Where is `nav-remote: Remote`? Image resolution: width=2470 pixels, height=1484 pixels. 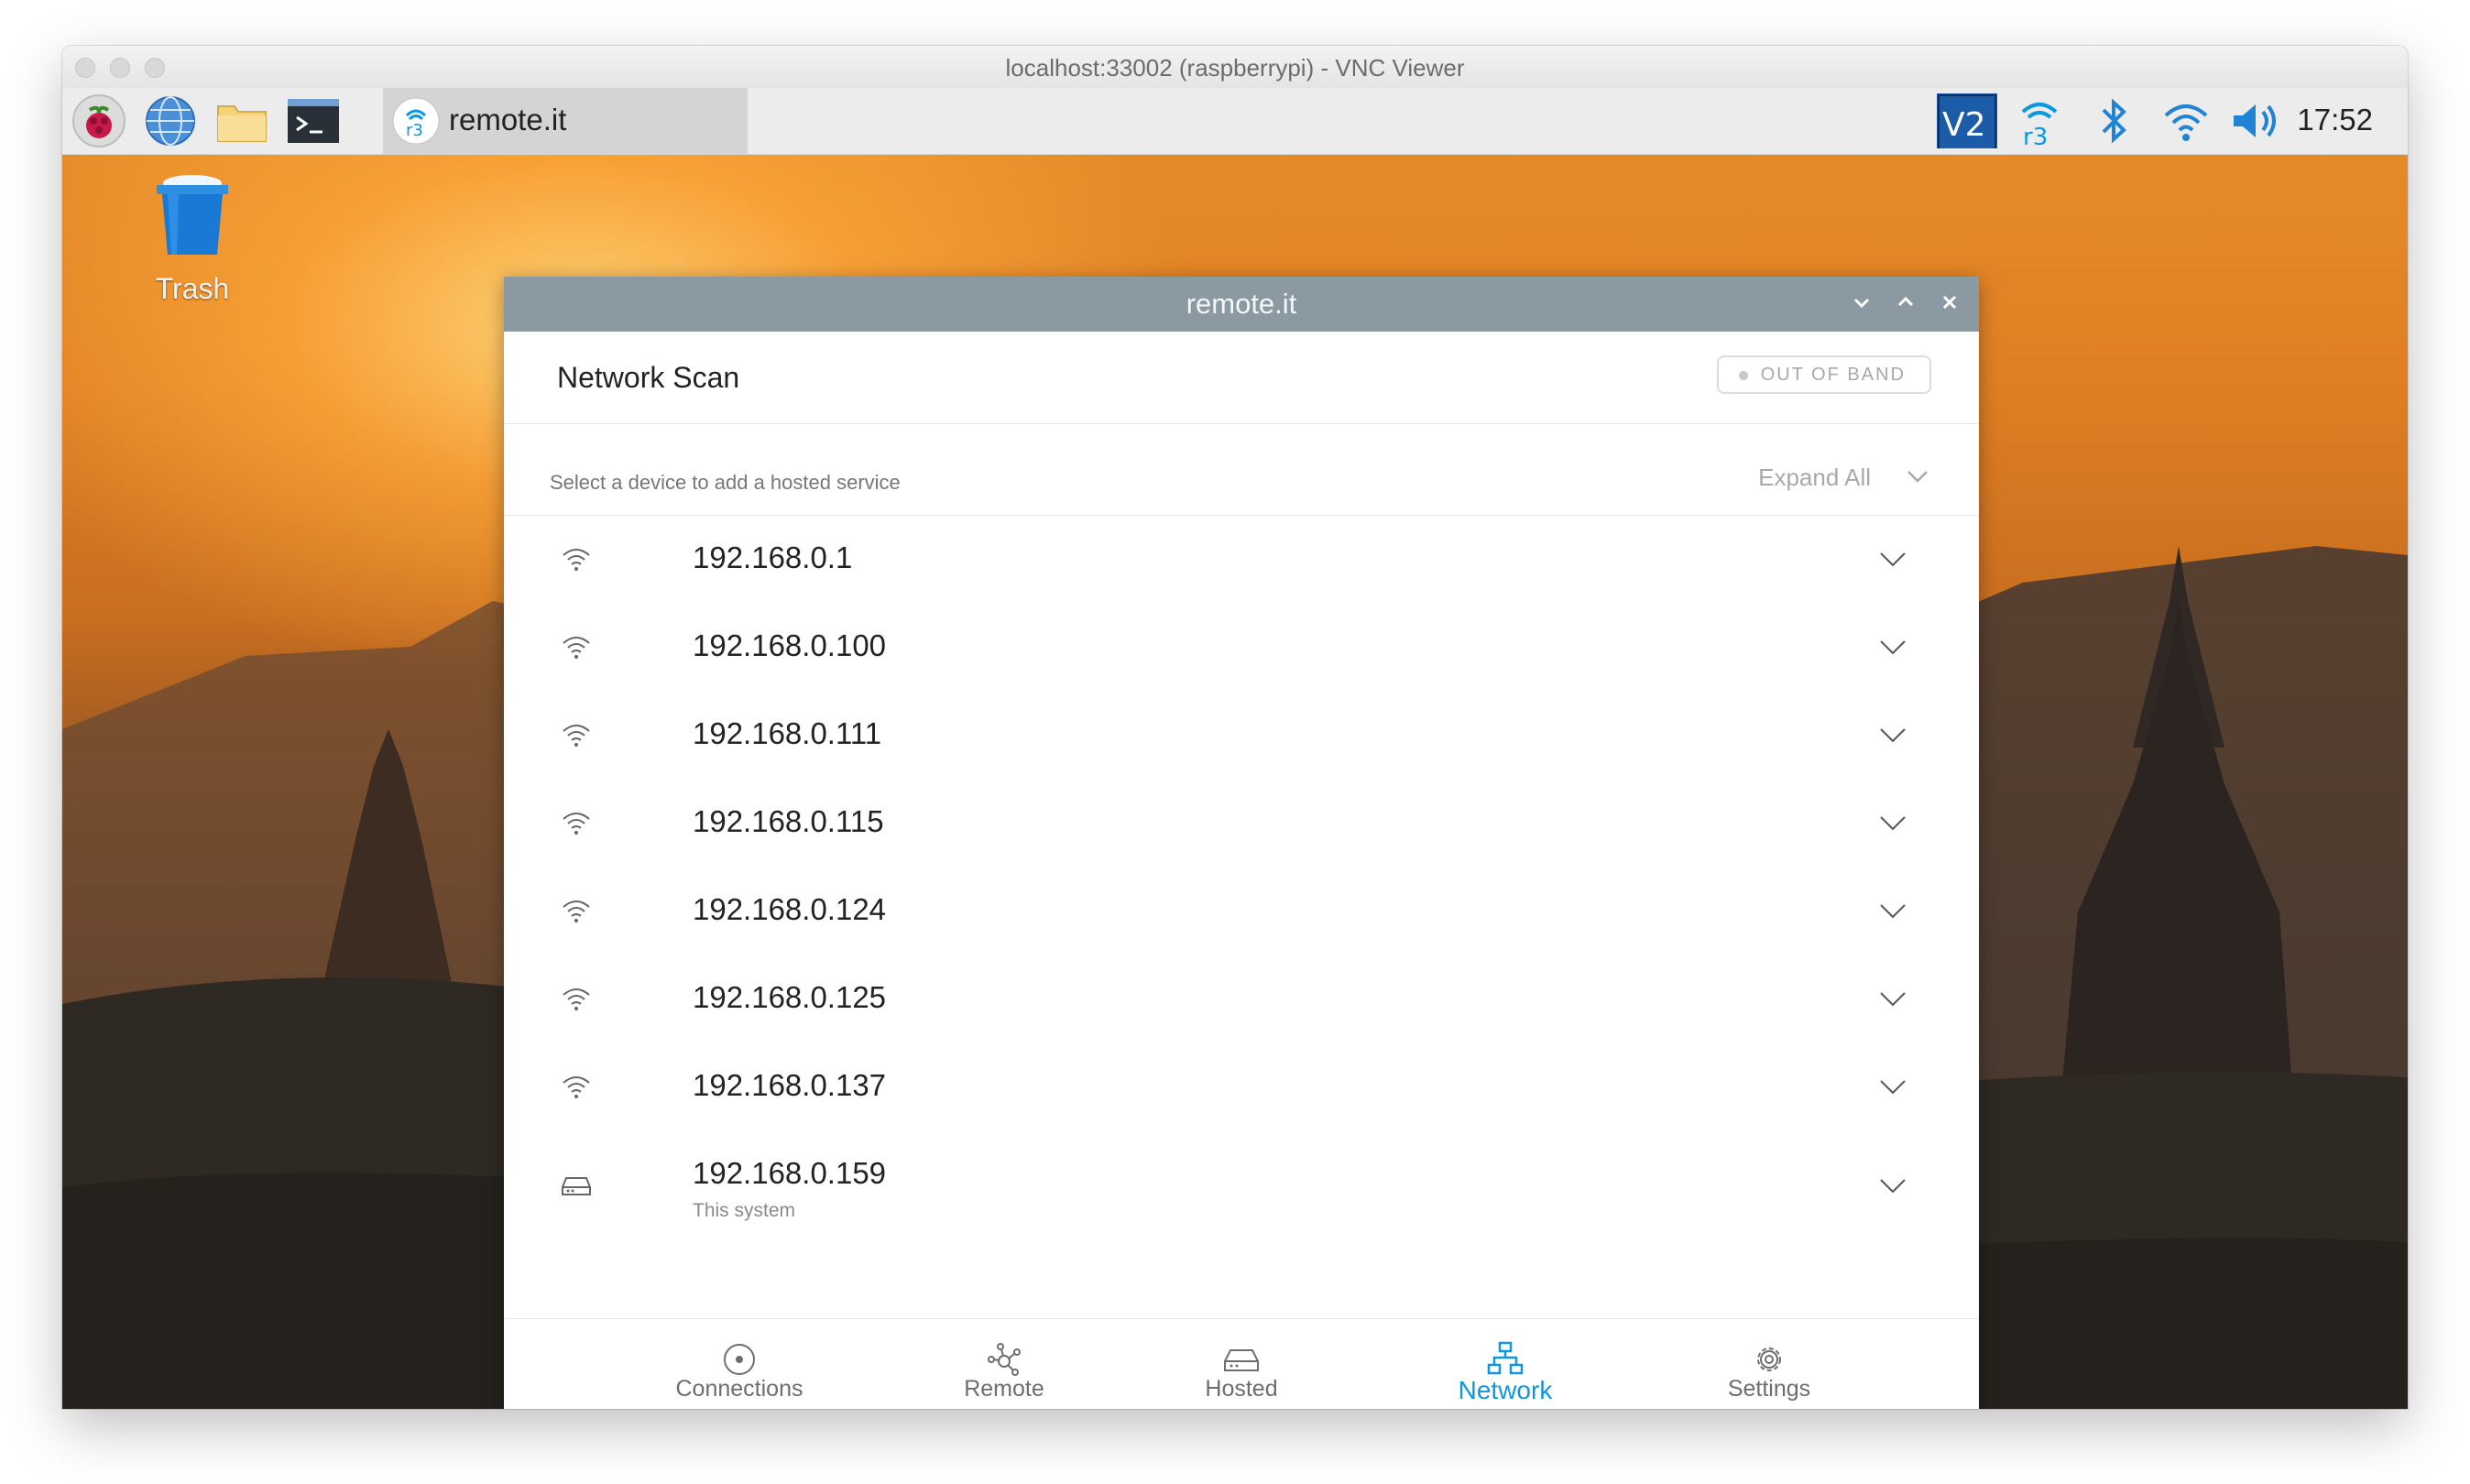
nav-remote: Remote is located at coordinates (1004, 1364).